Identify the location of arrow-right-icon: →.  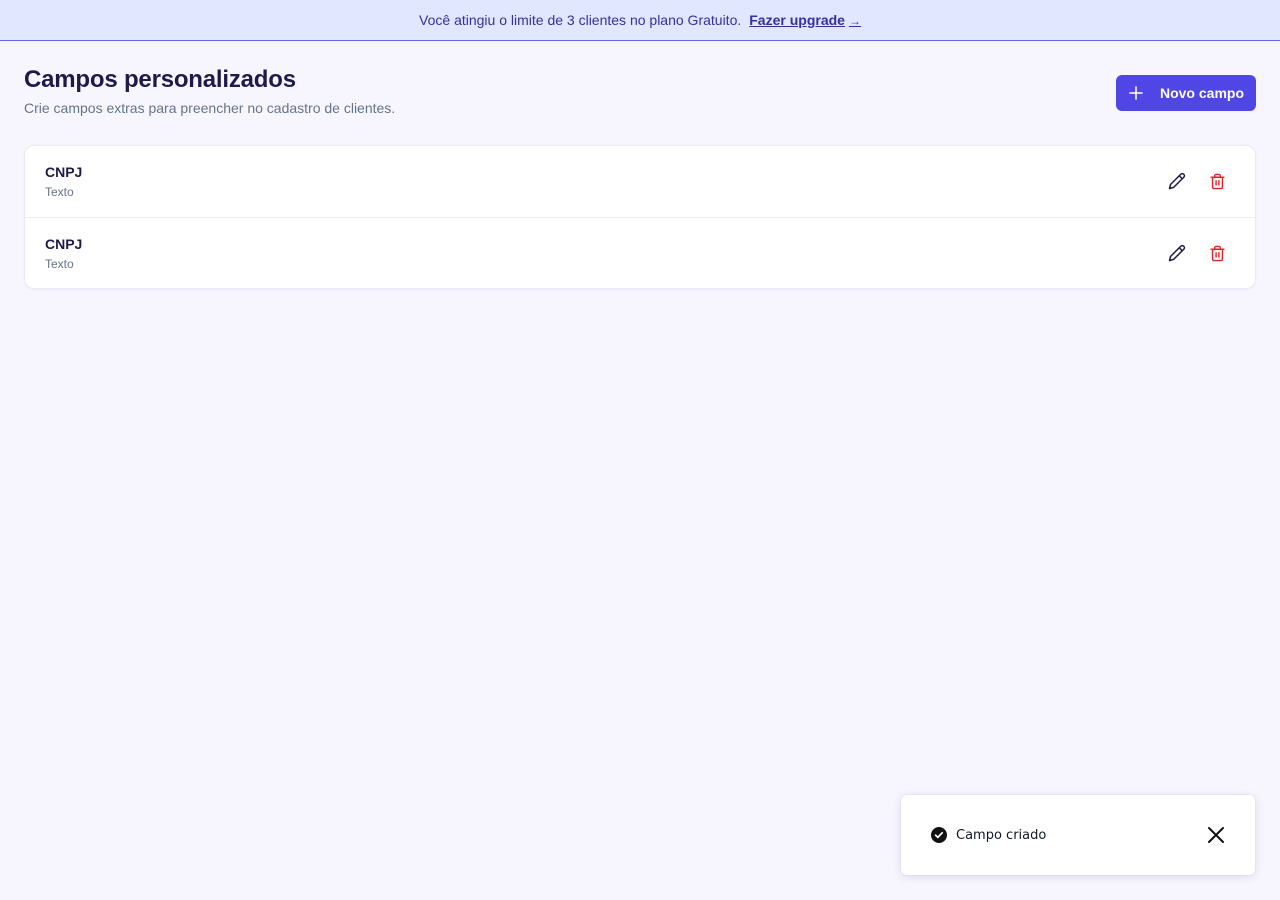
(854, 21).